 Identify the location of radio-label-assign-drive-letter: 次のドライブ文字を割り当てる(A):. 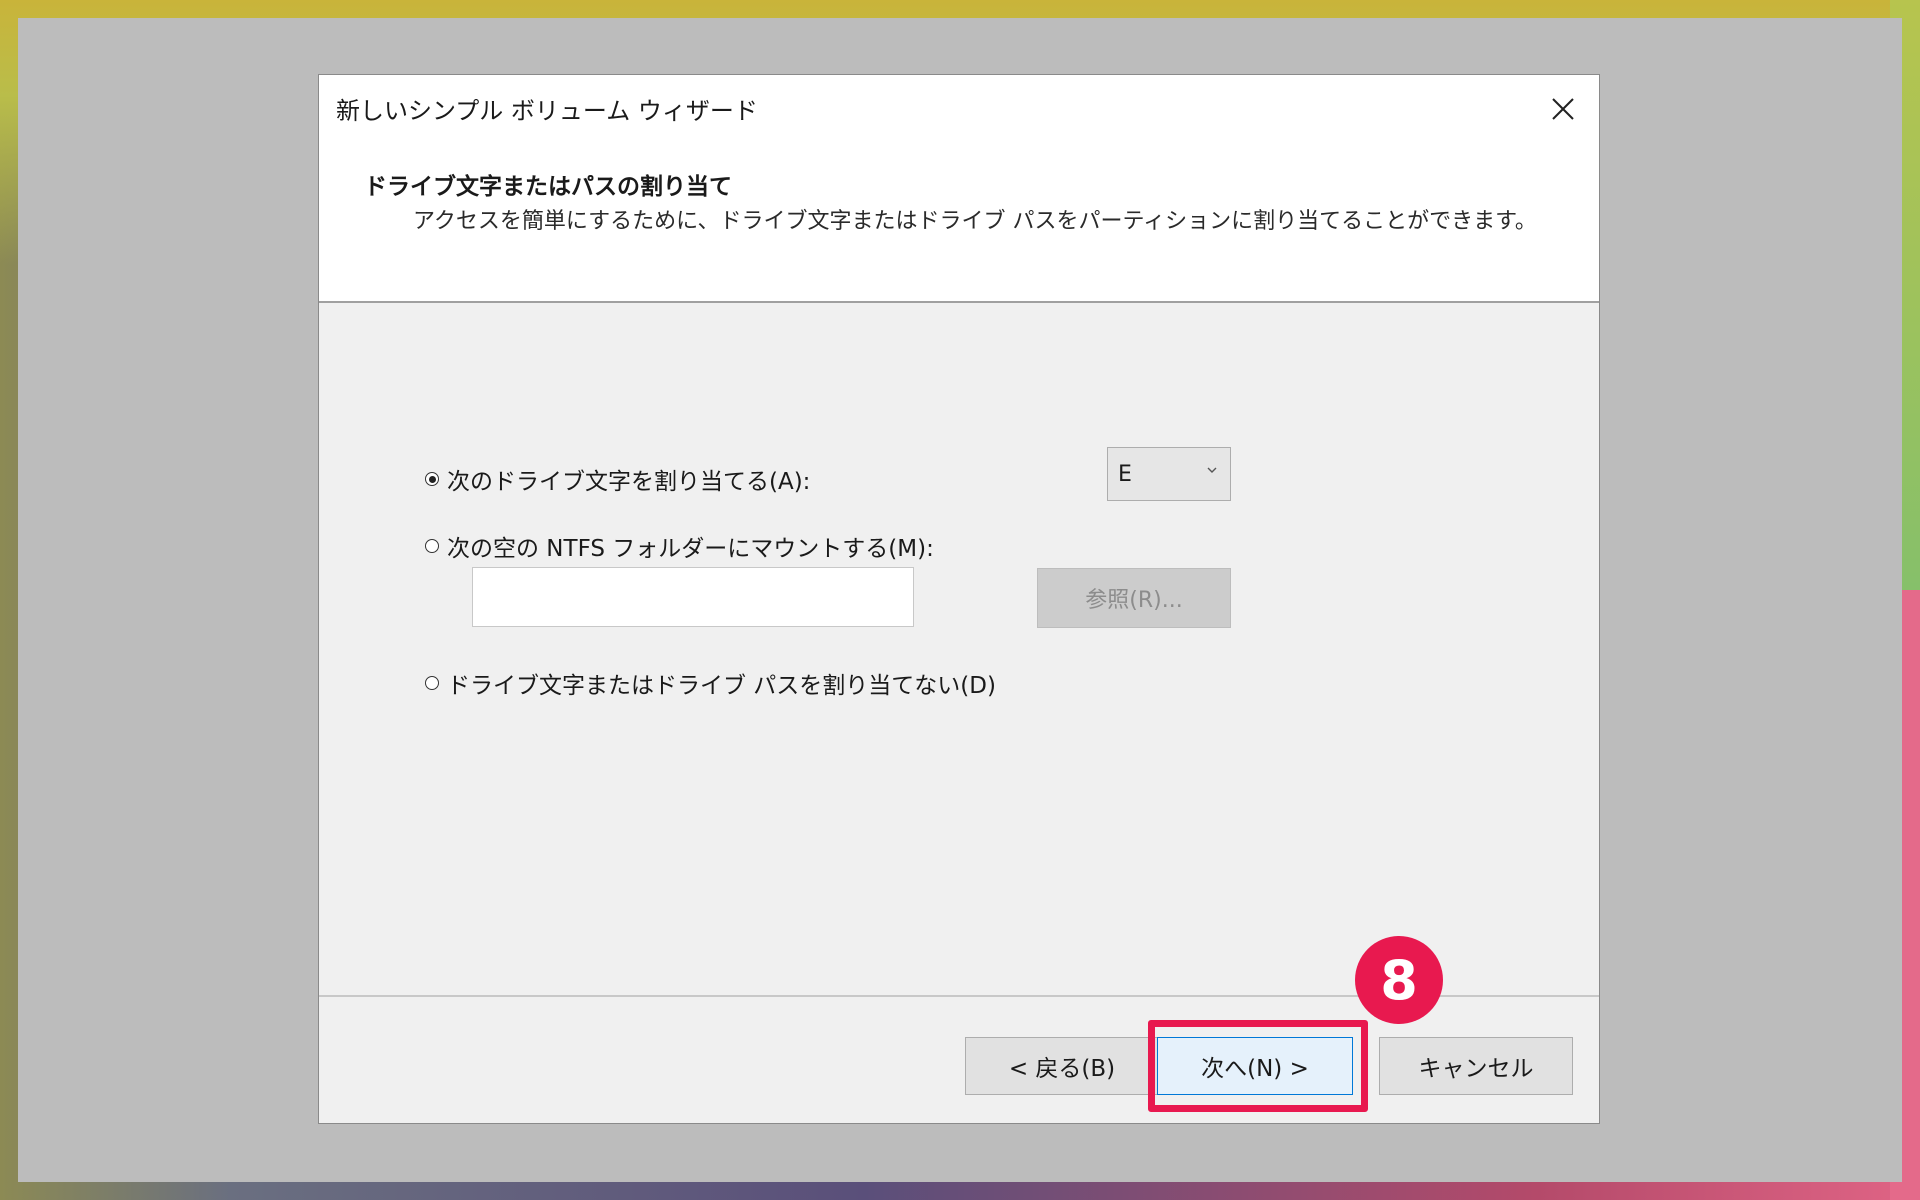
(629, 482).